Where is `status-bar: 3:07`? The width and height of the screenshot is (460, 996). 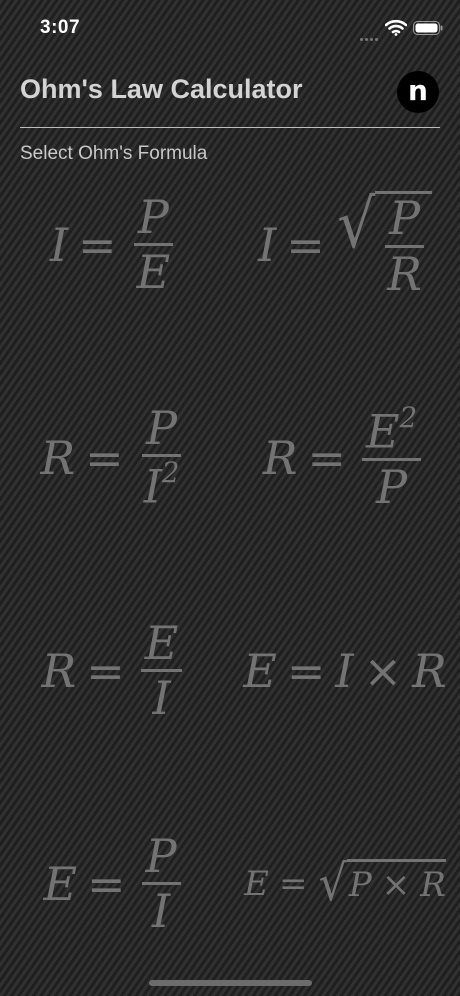 status-bar: 3:07 is located at coordinates (230, 28).